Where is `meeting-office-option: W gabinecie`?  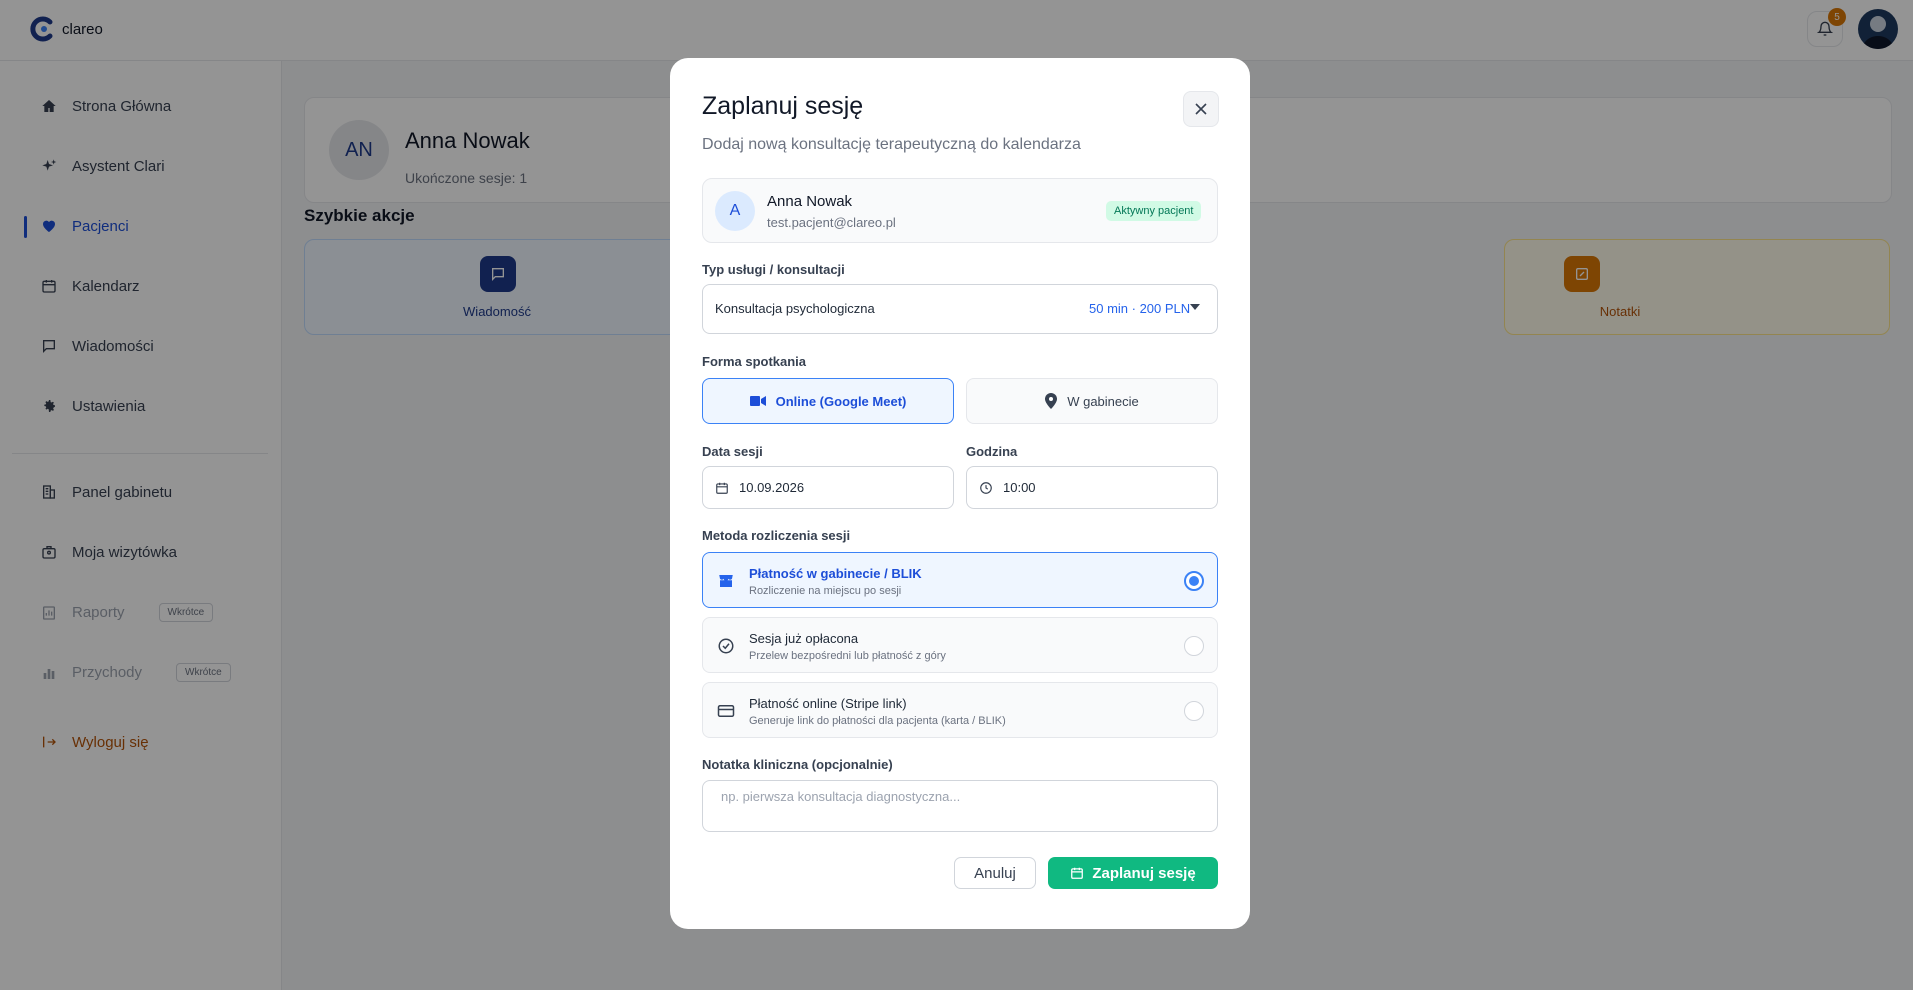
meeting-office-option: W gabinecie is located at coordinates (1092, 401).